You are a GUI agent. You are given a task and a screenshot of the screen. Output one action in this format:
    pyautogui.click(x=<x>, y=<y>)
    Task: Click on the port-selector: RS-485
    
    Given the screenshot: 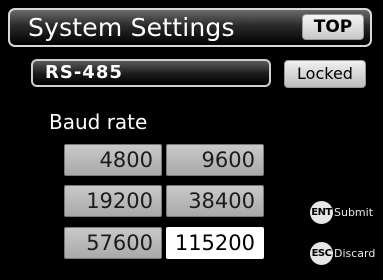 What is the action you would take?
    pyautogui.click(x=151, y=73)
    